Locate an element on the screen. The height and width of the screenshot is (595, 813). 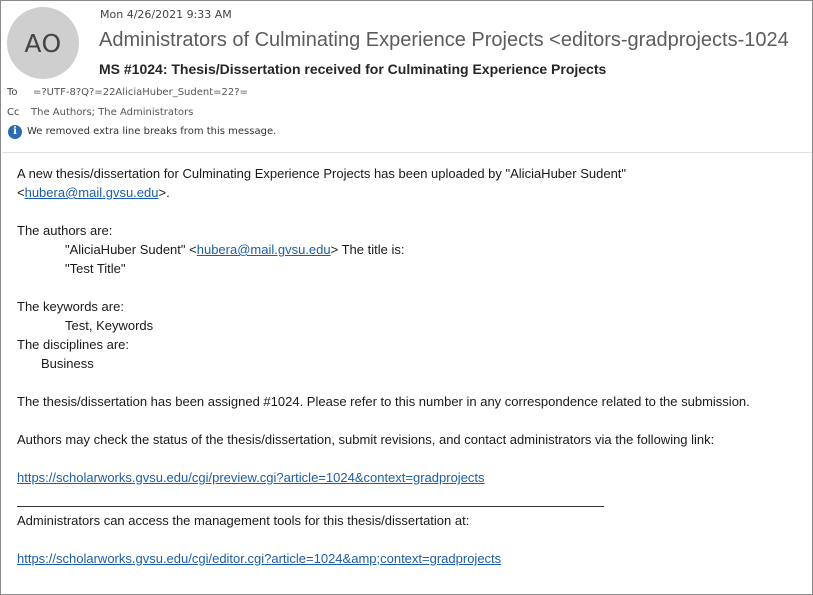
cc-recipients: The Authors; The Administrators is located at coordinates (112, 112).